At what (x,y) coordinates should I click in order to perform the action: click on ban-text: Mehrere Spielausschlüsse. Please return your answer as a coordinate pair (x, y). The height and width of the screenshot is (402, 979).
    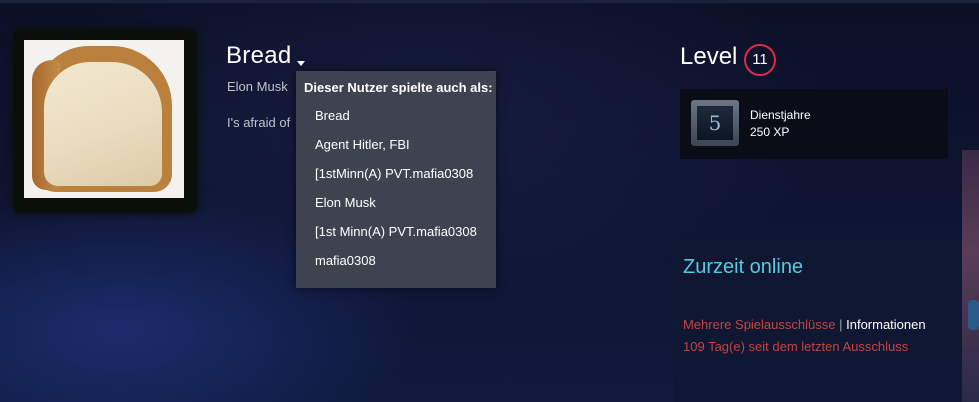
    Looking at the image, I should click on (759, 324).